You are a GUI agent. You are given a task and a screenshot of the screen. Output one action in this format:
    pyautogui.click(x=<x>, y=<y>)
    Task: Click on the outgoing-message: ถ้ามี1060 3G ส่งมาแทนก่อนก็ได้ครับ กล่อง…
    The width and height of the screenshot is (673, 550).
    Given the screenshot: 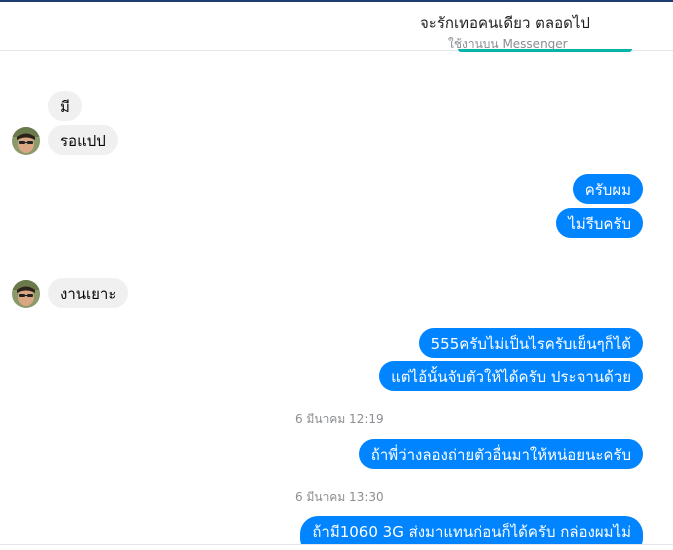 What is the action you would take?
    pyautogui.click(x=471, y=530)
    